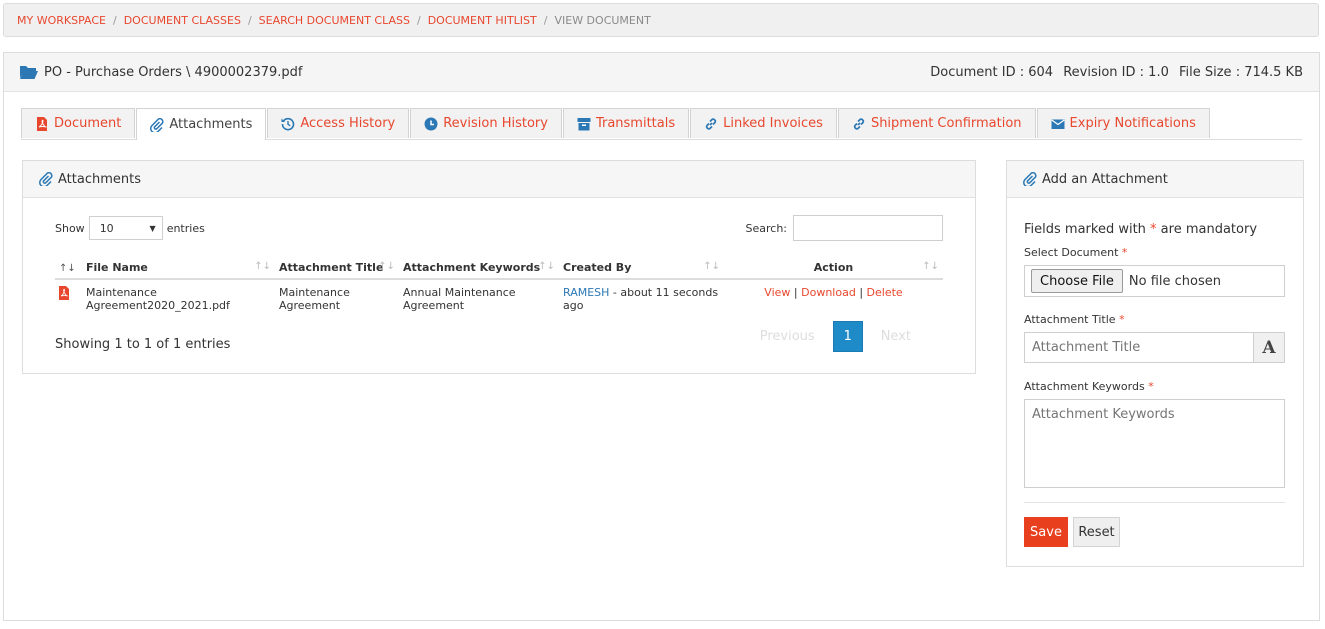 This screenshot has width=1325, height=629. What do you see at coordinates (763, 123) in the screenshot?
I see `tab-linked-invoices: Linked Invoices` at bounding box center [763, 123].